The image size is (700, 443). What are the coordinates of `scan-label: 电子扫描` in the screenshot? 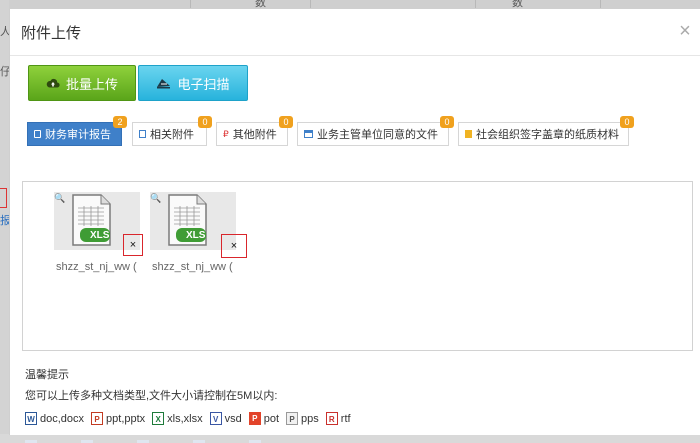 It's located at (203, 84).